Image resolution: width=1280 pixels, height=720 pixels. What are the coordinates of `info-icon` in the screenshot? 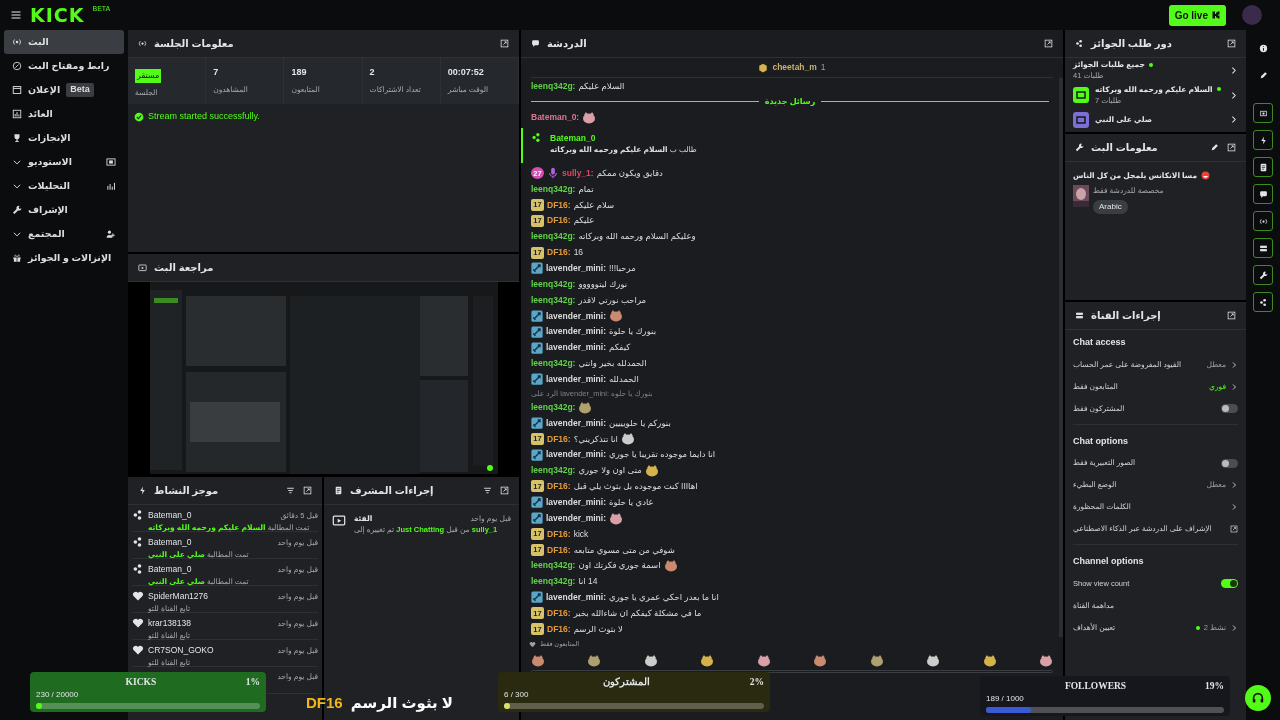 It's located at (1263, 48).